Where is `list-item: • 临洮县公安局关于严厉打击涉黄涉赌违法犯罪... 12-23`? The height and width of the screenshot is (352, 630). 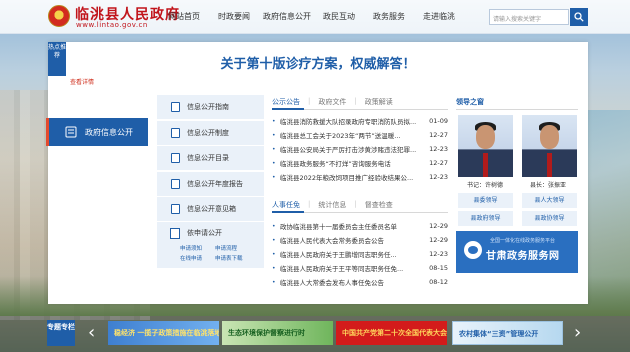
list-item: • 临洮县公安局关于严厉打击涉黄涉赌违法犯罪... 12-23 is located at coordinates (360, 149).